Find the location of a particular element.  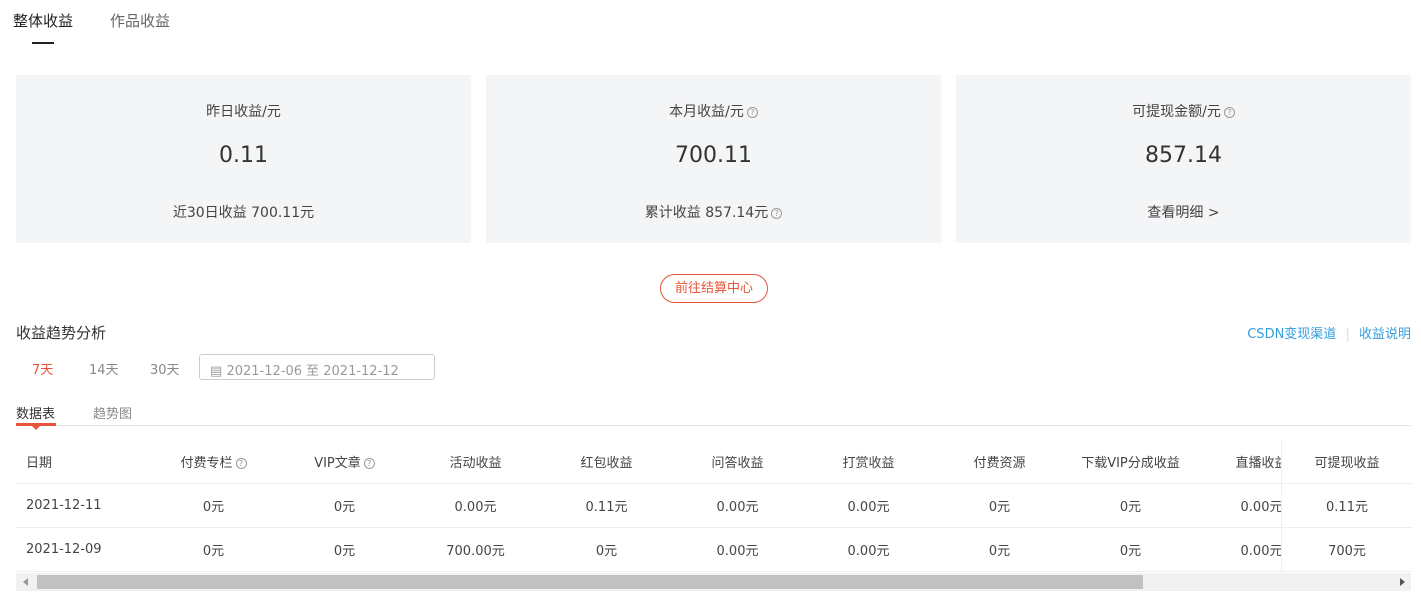

divider is located at coordinates (733, 425).